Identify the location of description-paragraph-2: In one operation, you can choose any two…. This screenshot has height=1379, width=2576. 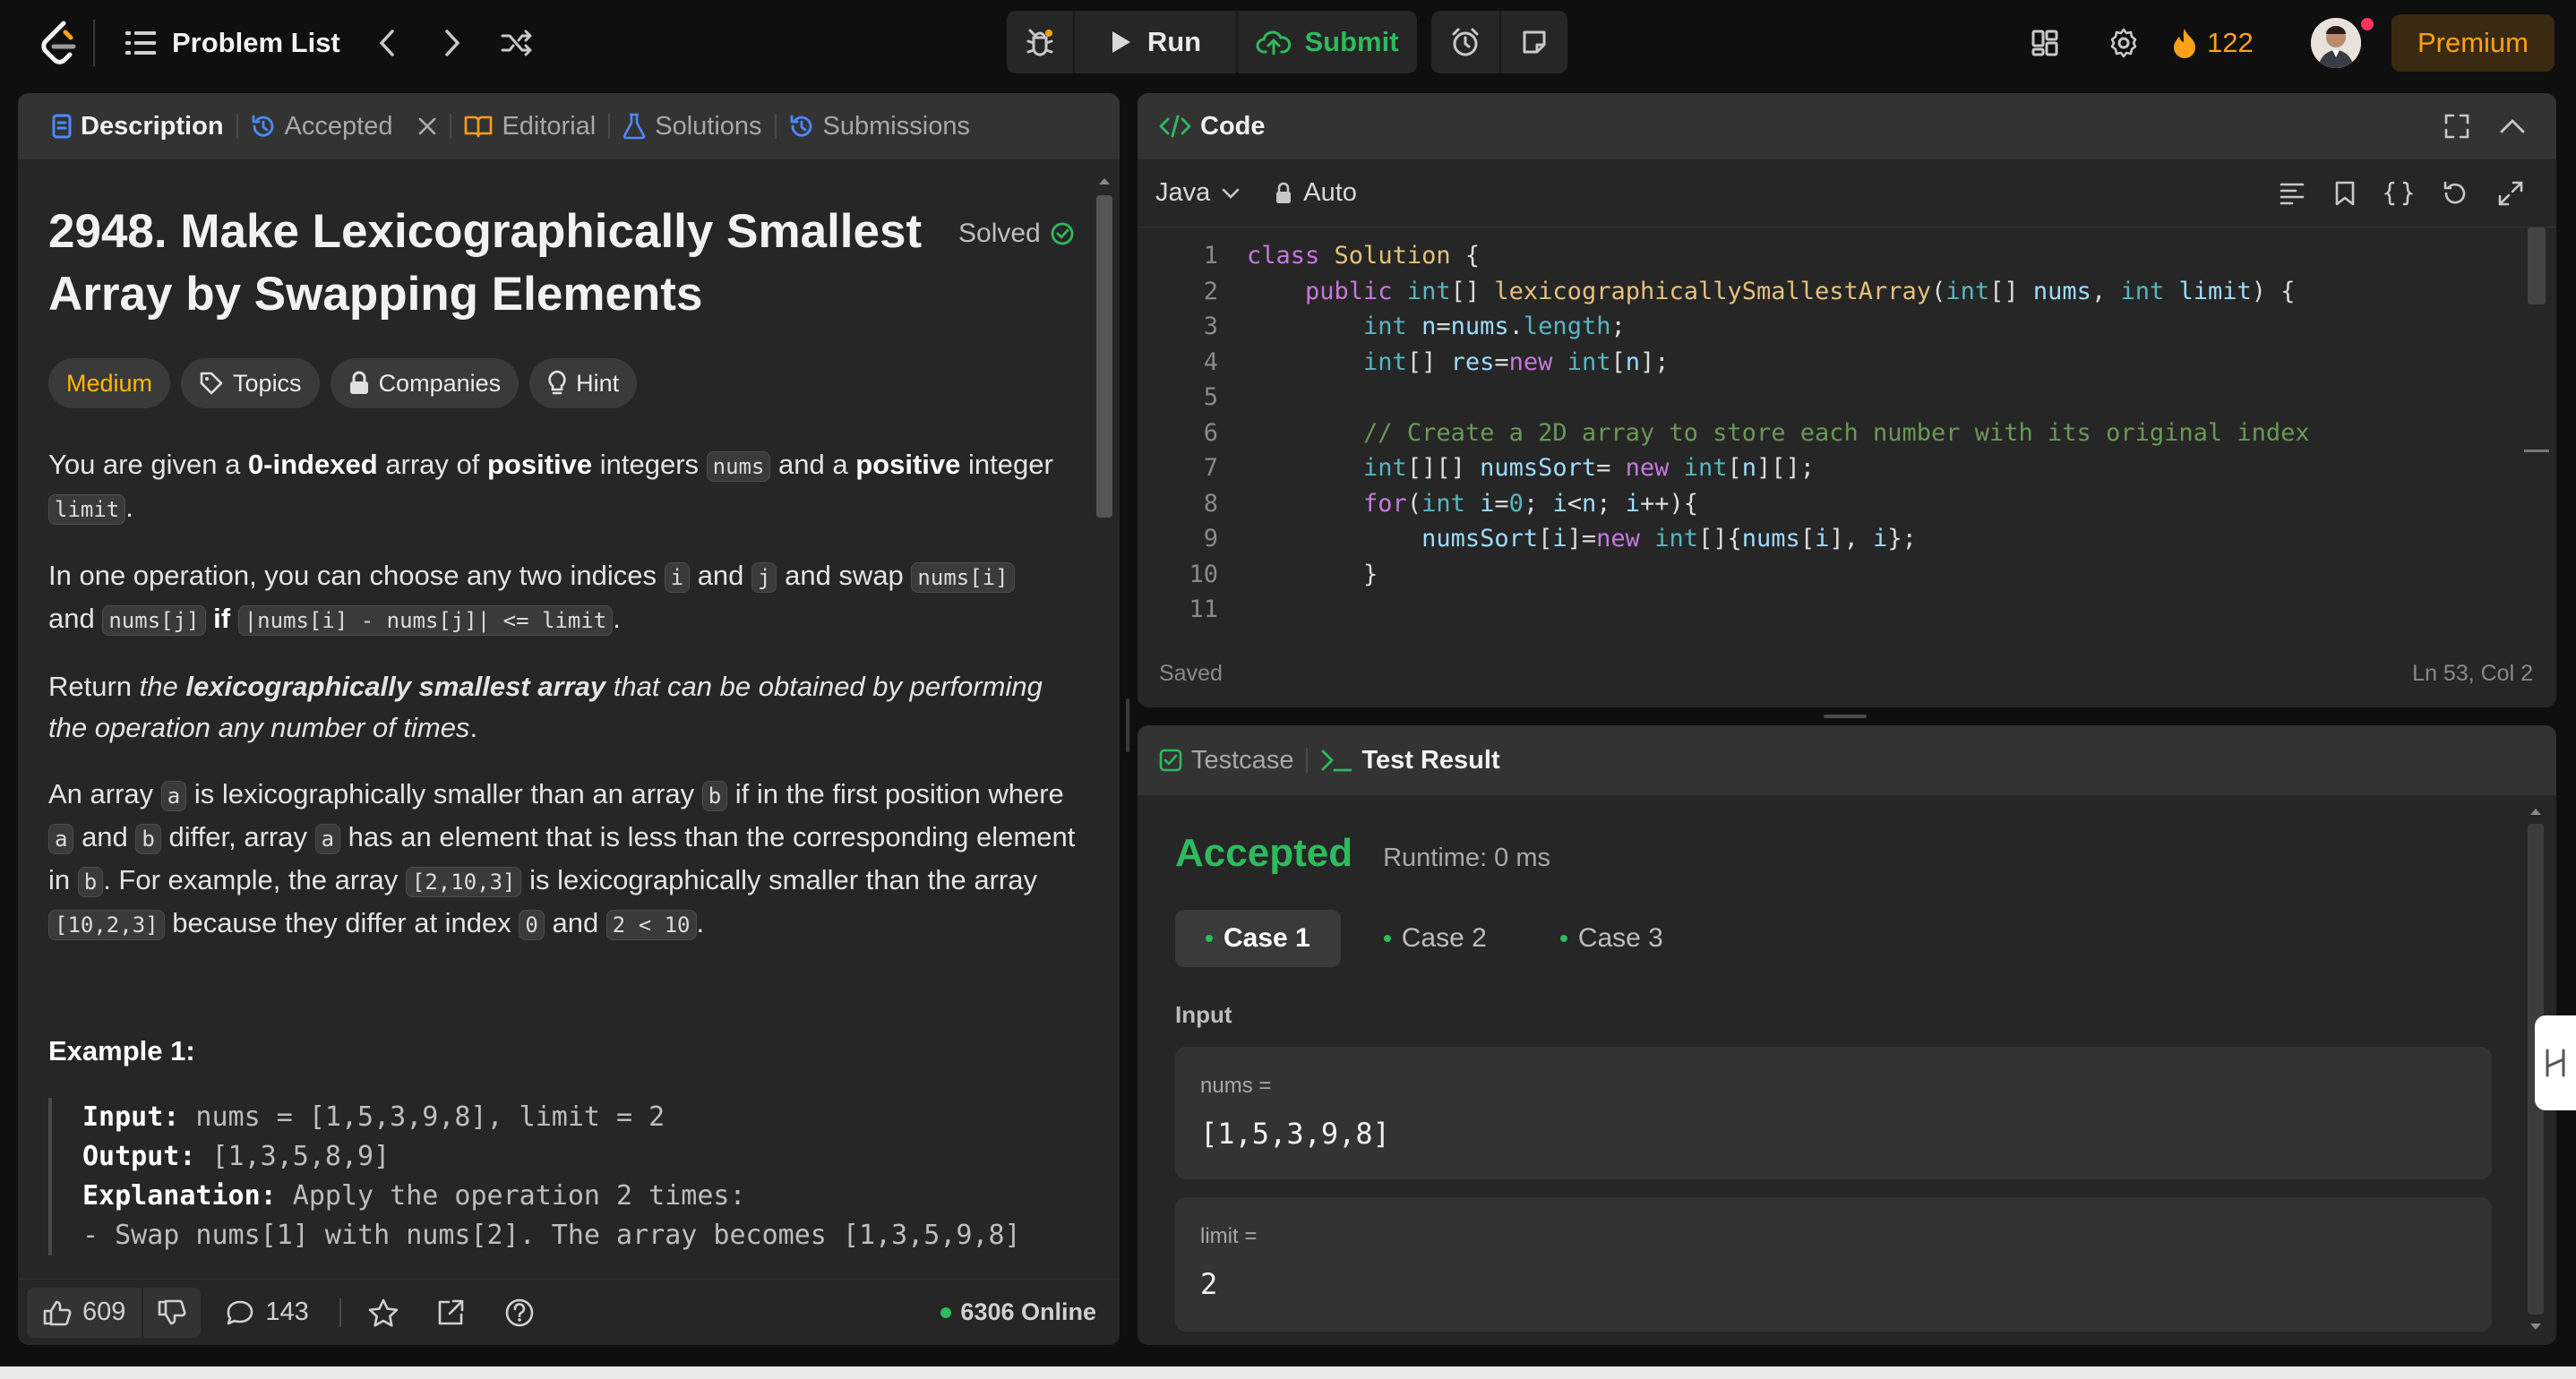
(563, 598).